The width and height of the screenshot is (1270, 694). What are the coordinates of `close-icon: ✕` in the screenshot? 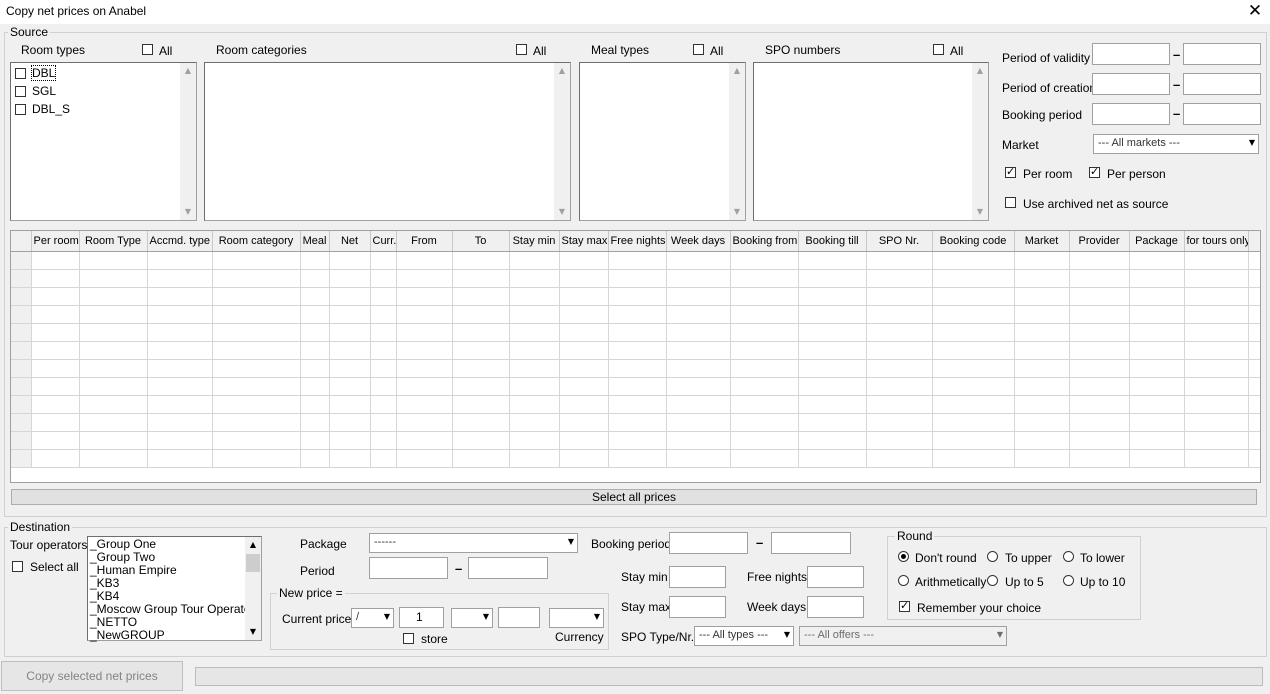 It's located at (1255, 11).